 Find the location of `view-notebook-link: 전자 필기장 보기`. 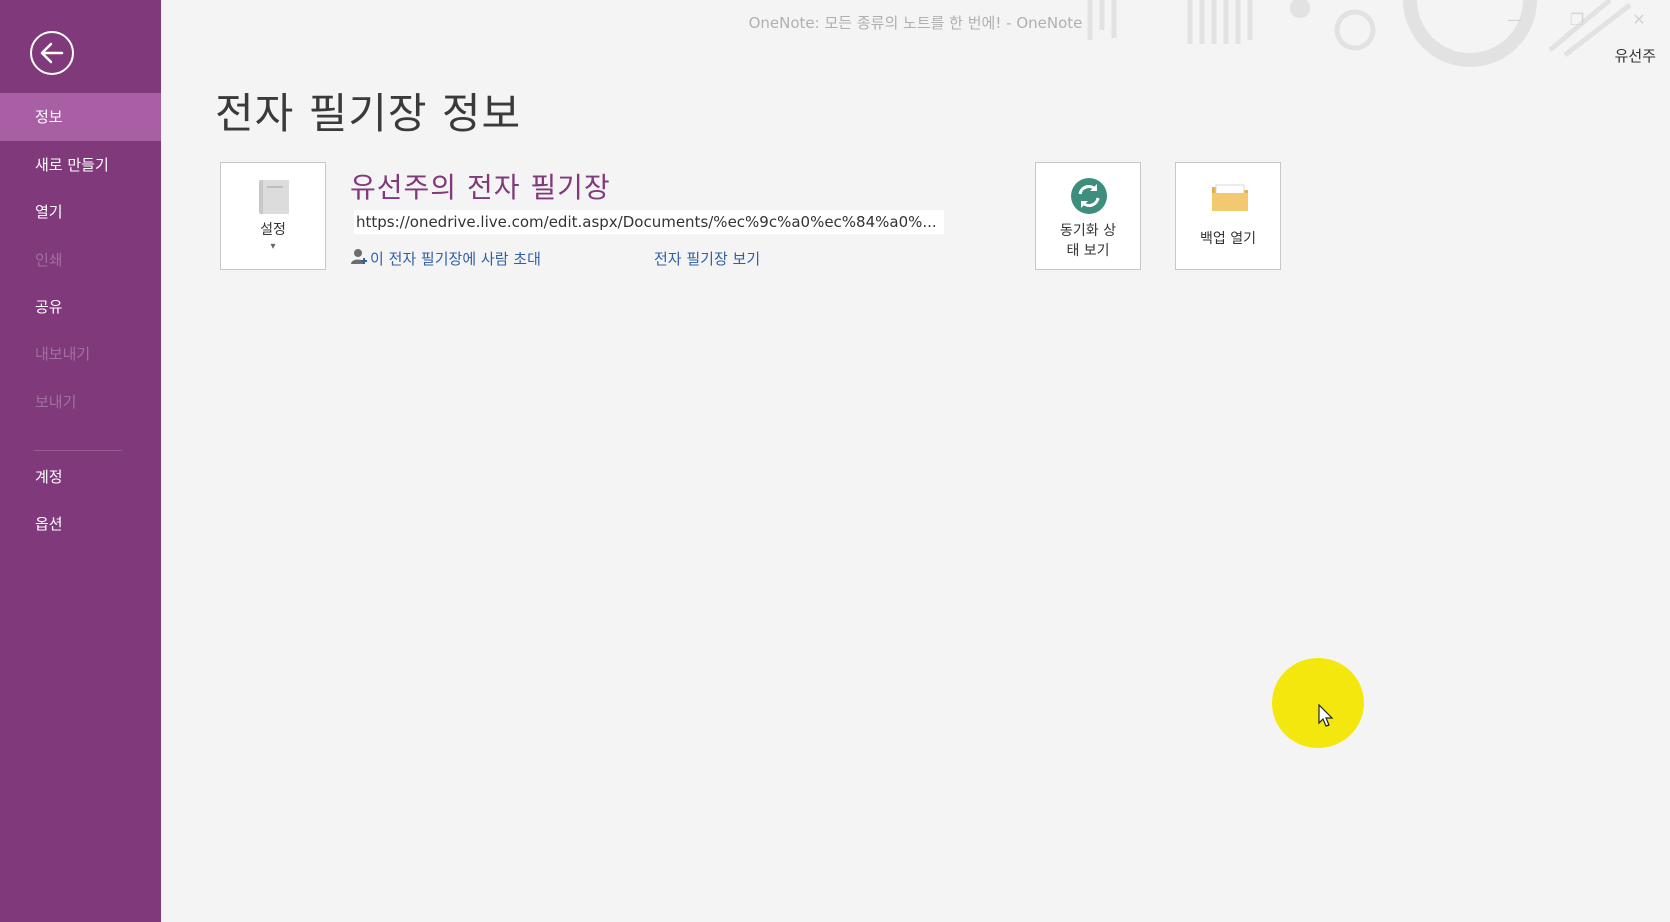

view-notebook-link: 전자 필기장 보기 is located at coordinates (707, 258).